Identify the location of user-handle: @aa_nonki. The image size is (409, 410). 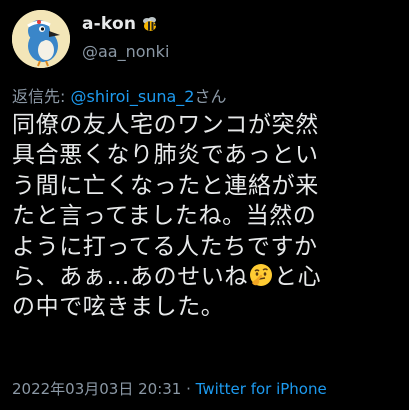
(125, 51).